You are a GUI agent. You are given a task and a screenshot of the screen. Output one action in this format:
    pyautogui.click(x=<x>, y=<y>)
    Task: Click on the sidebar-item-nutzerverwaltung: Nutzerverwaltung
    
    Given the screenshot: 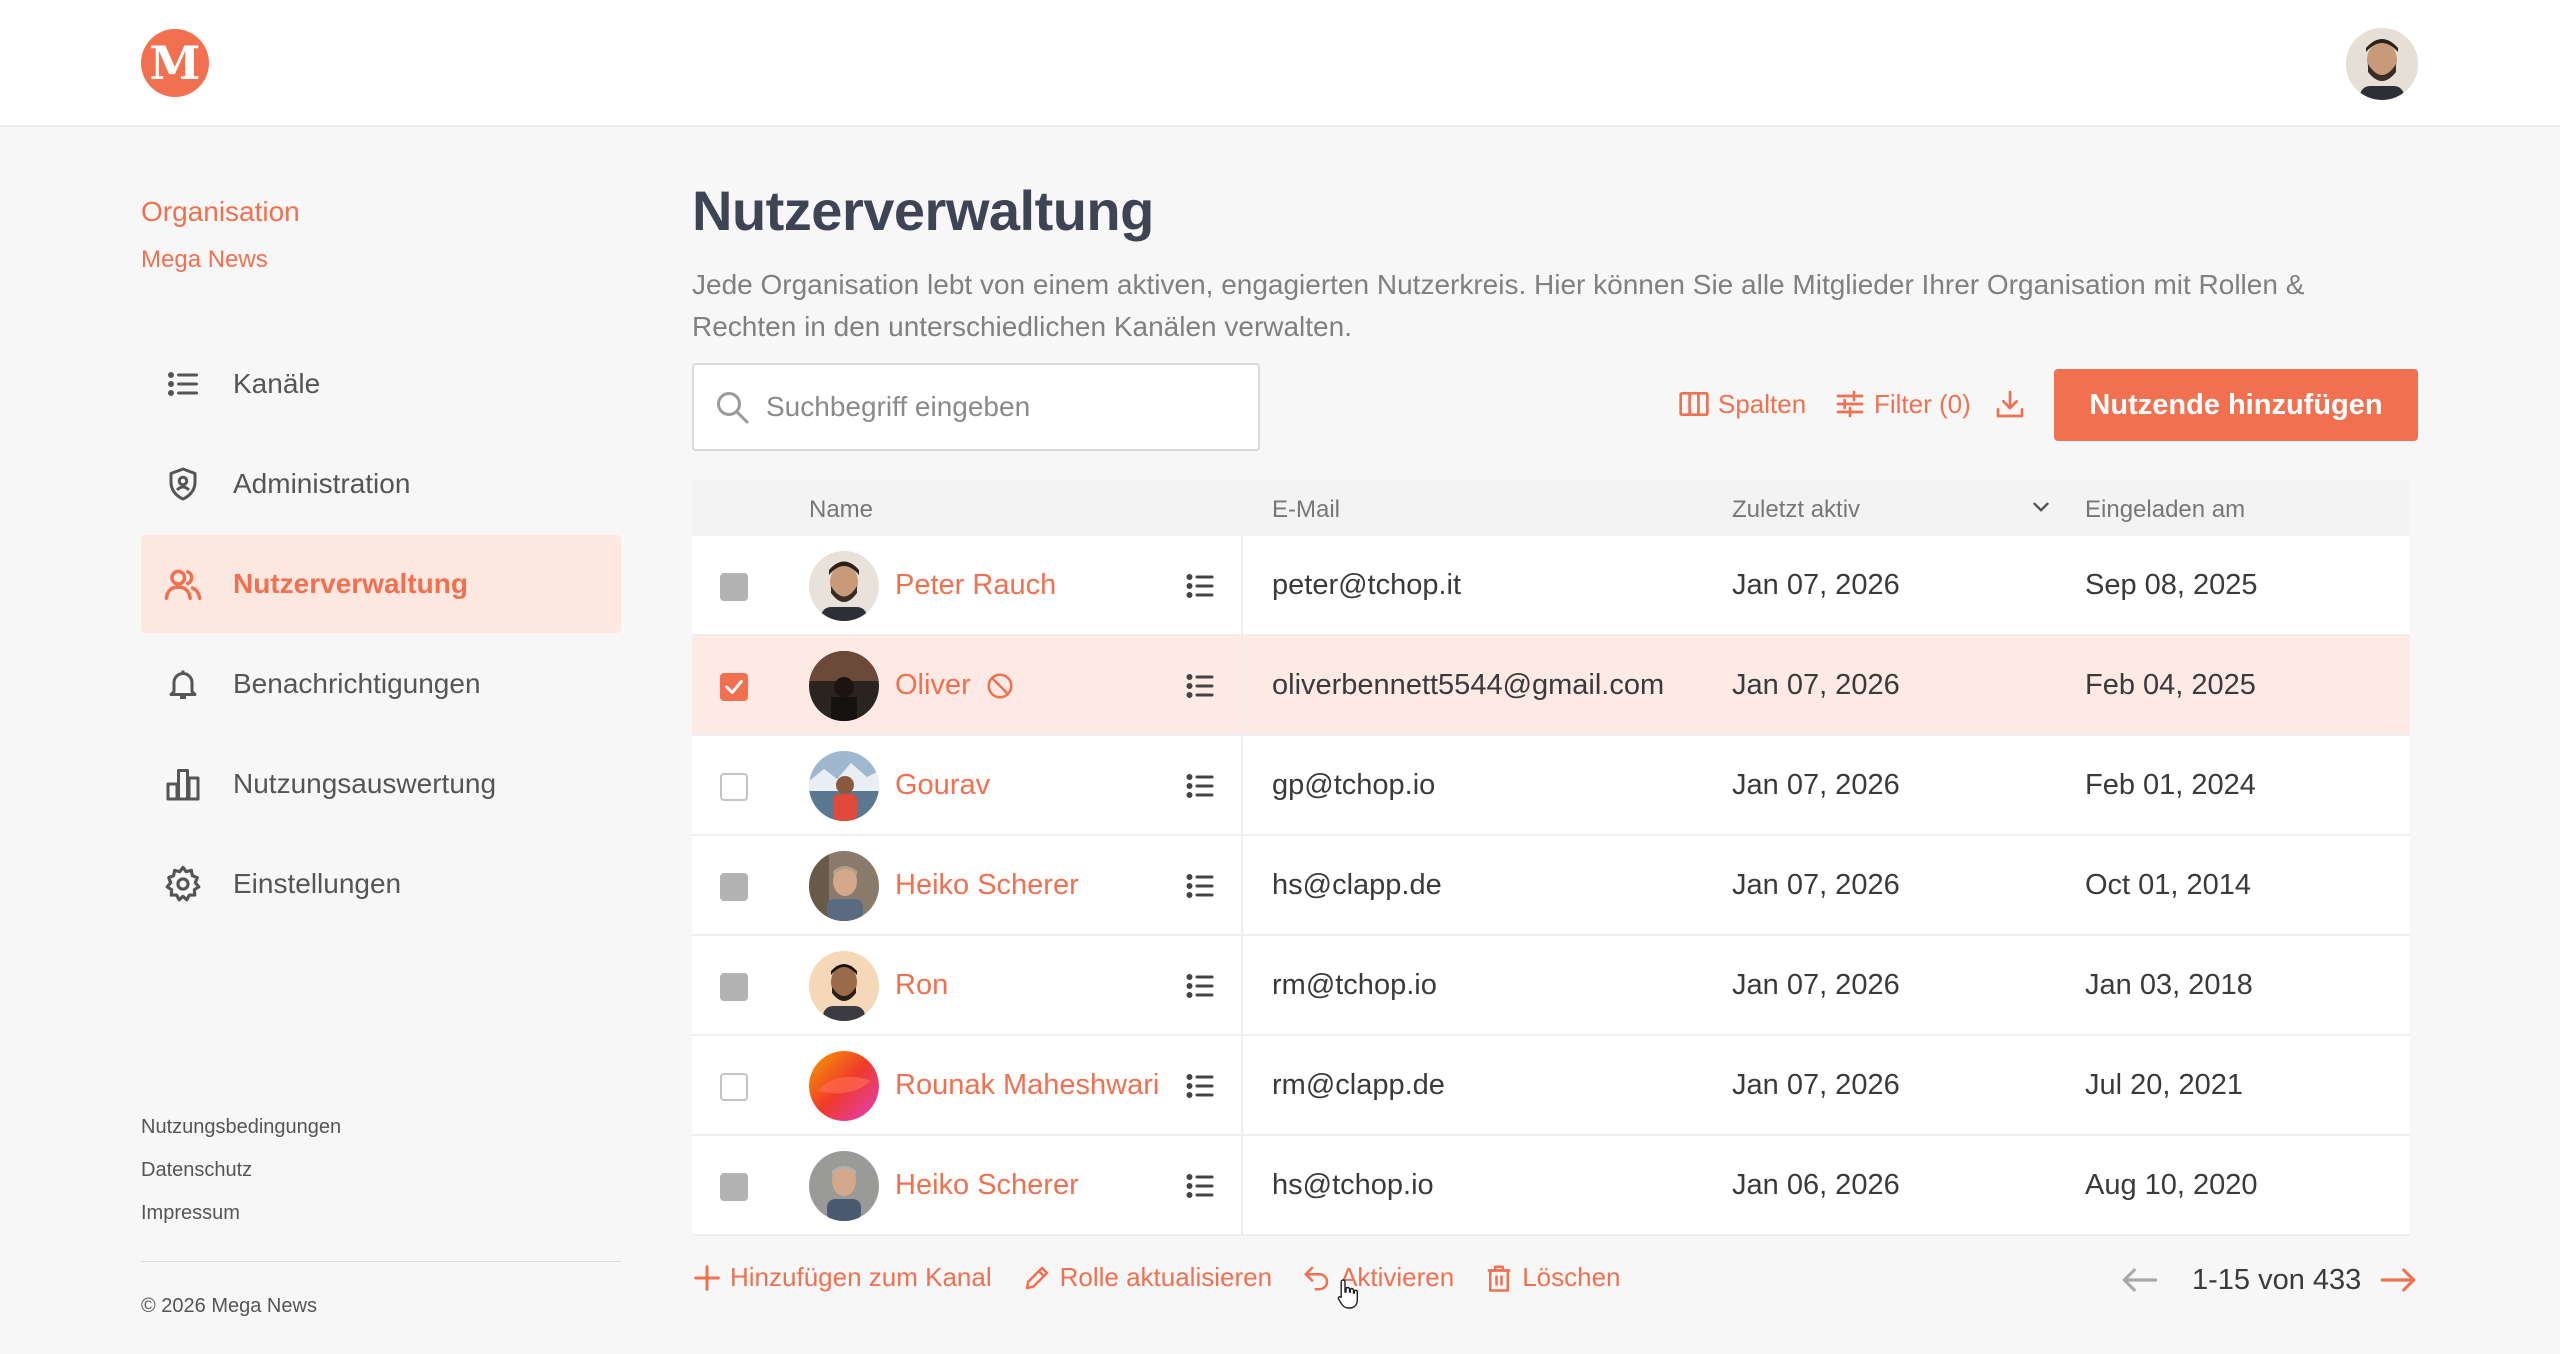 What is the action you would take?
    pyautogui.click(x=381, y=584)
    